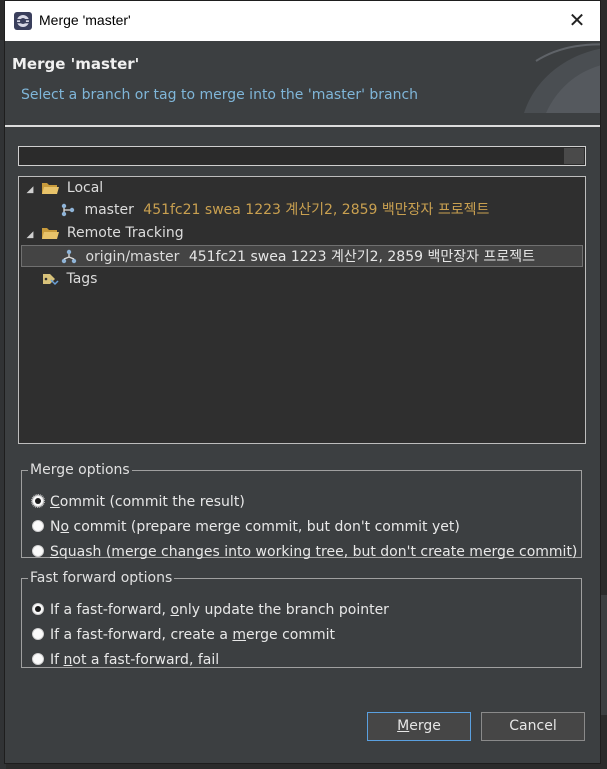 Image resolution: width=607 pixels, height=769 pixels. I want to click on ff-option-fail: If not a fast-forward, fail, so click(125, 660).